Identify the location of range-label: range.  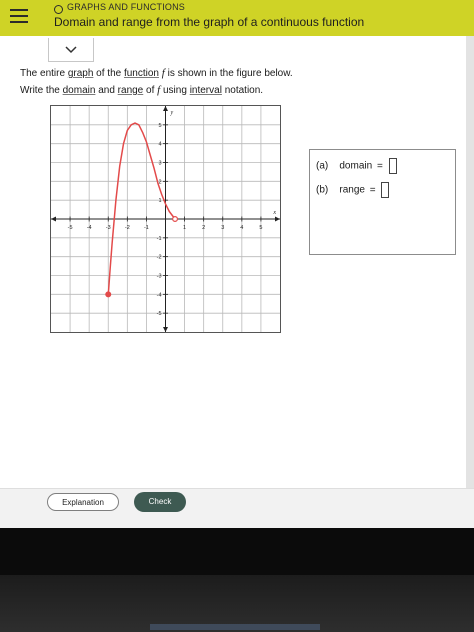
(352, 190).